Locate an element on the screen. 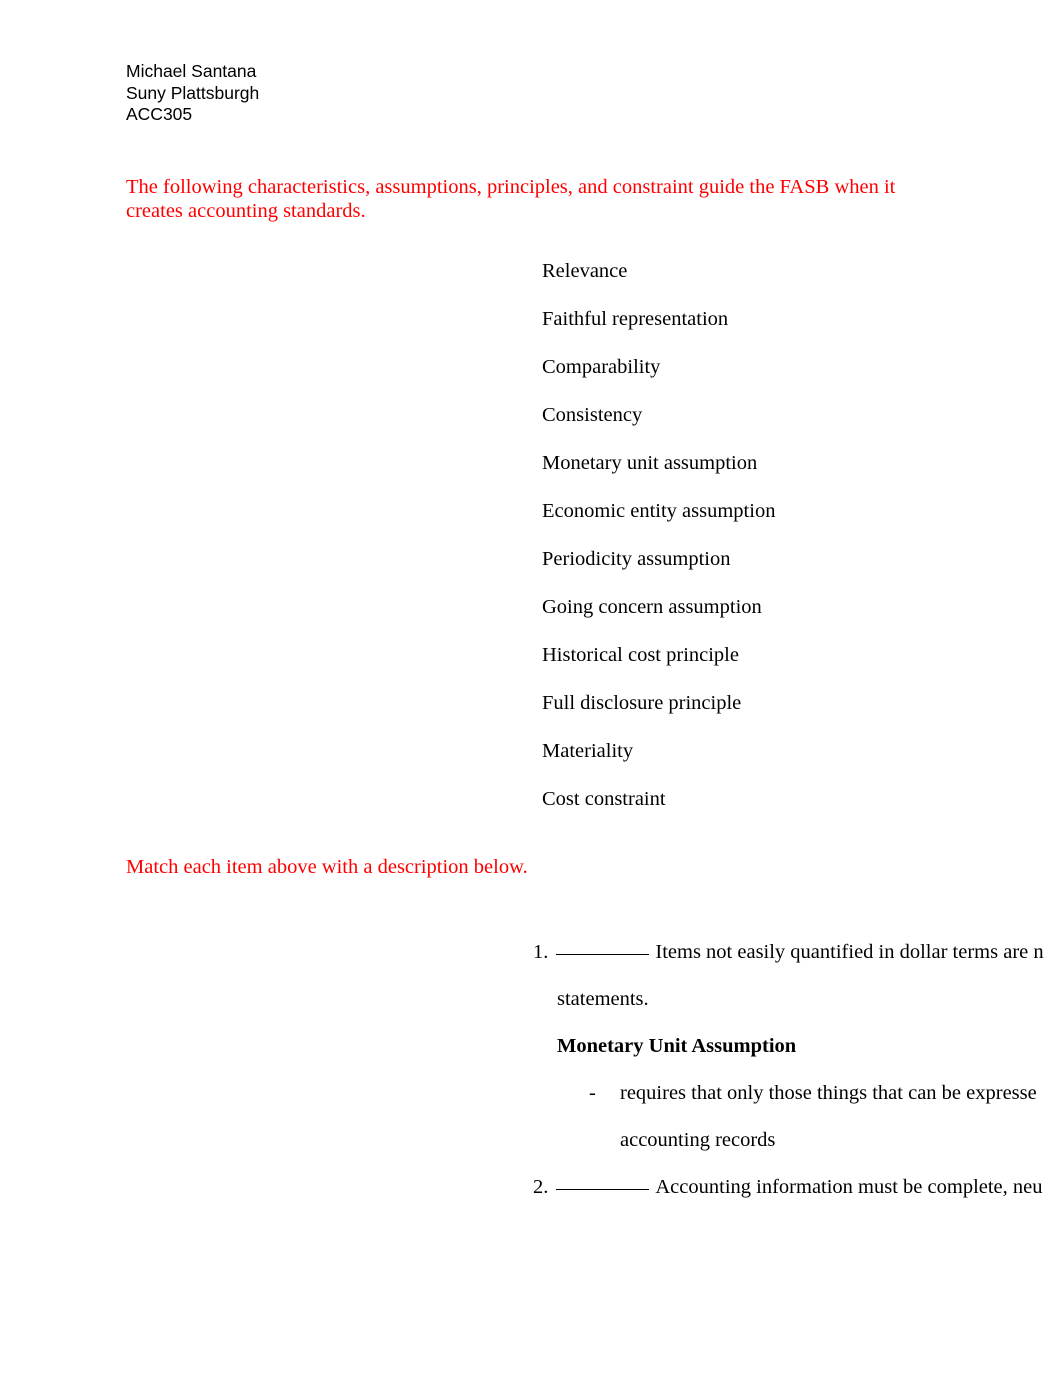 The image size is (1062, 1377). term-item: Going concern assumption is located at coordinates (652, 607).